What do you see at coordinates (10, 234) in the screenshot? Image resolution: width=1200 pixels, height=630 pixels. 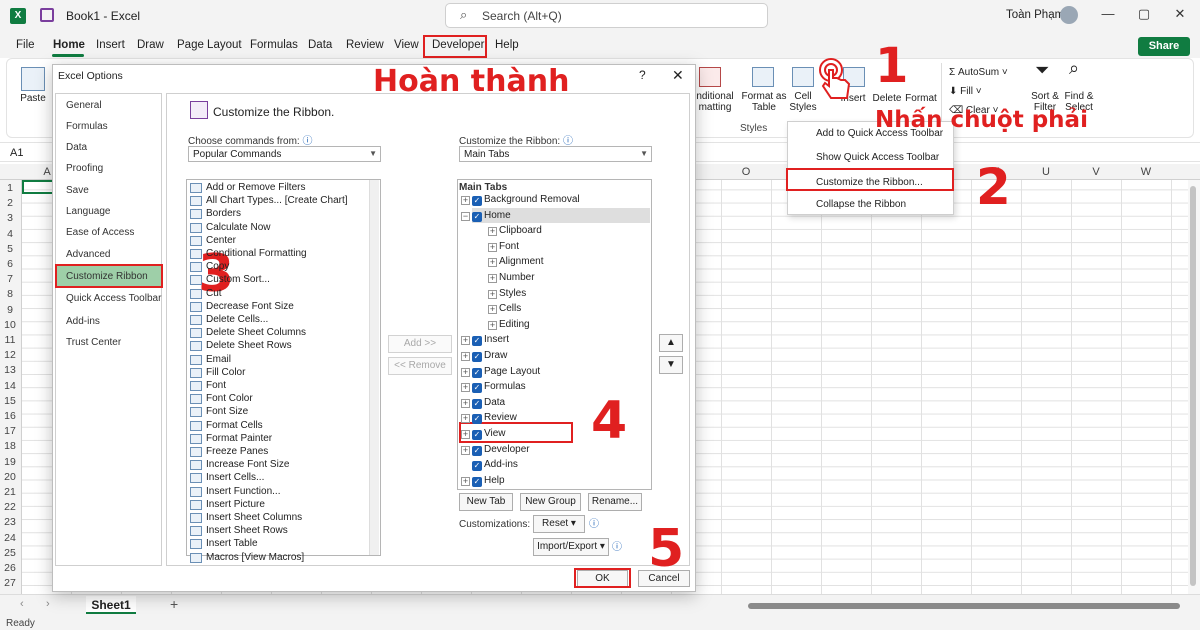 I see `row-header: 4` at bounding box center [10, 234].